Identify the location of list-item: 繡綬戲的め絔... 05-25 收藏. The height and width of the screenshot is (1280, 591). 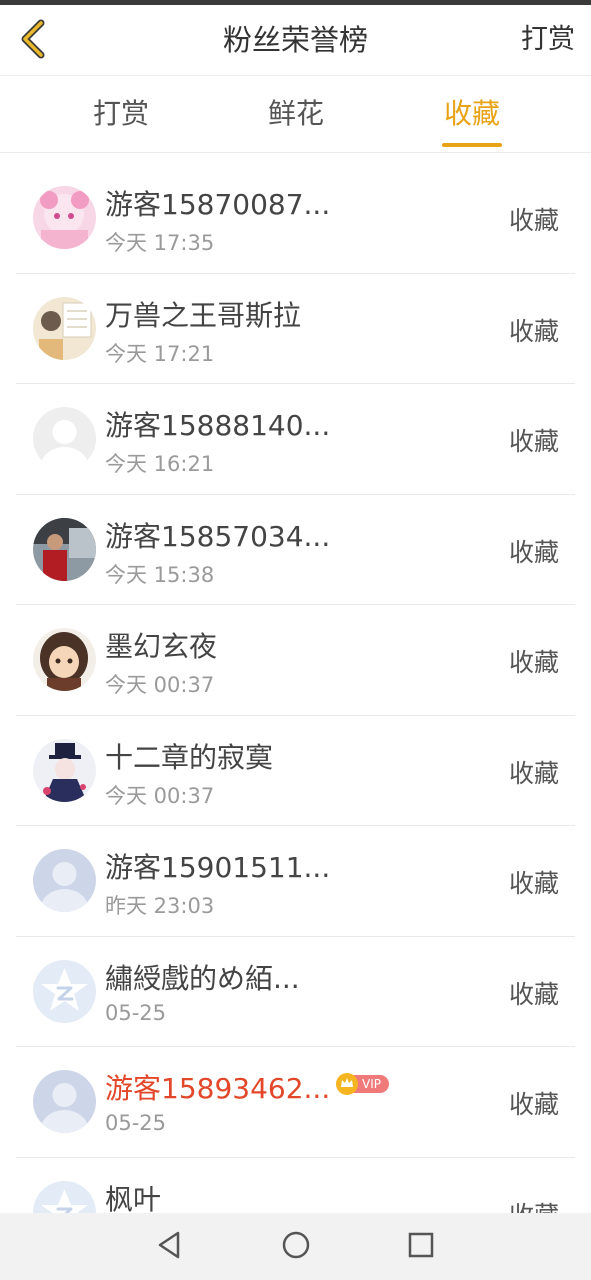
(295, 992).